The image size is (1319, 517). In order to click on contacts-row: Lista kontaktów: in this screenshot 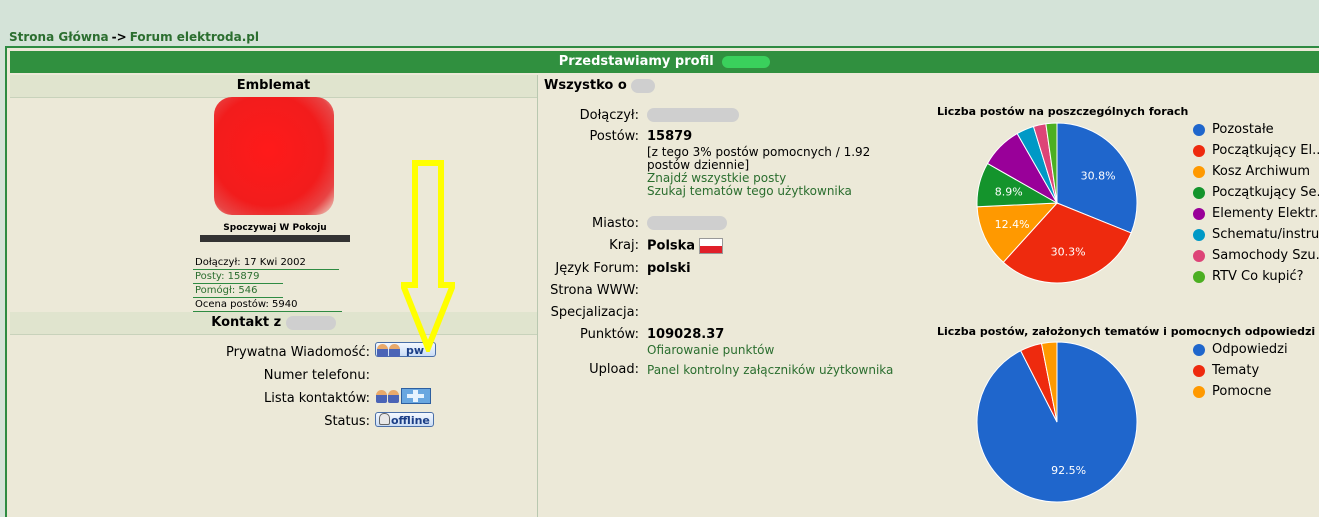, I will do `click(190, 398)`.